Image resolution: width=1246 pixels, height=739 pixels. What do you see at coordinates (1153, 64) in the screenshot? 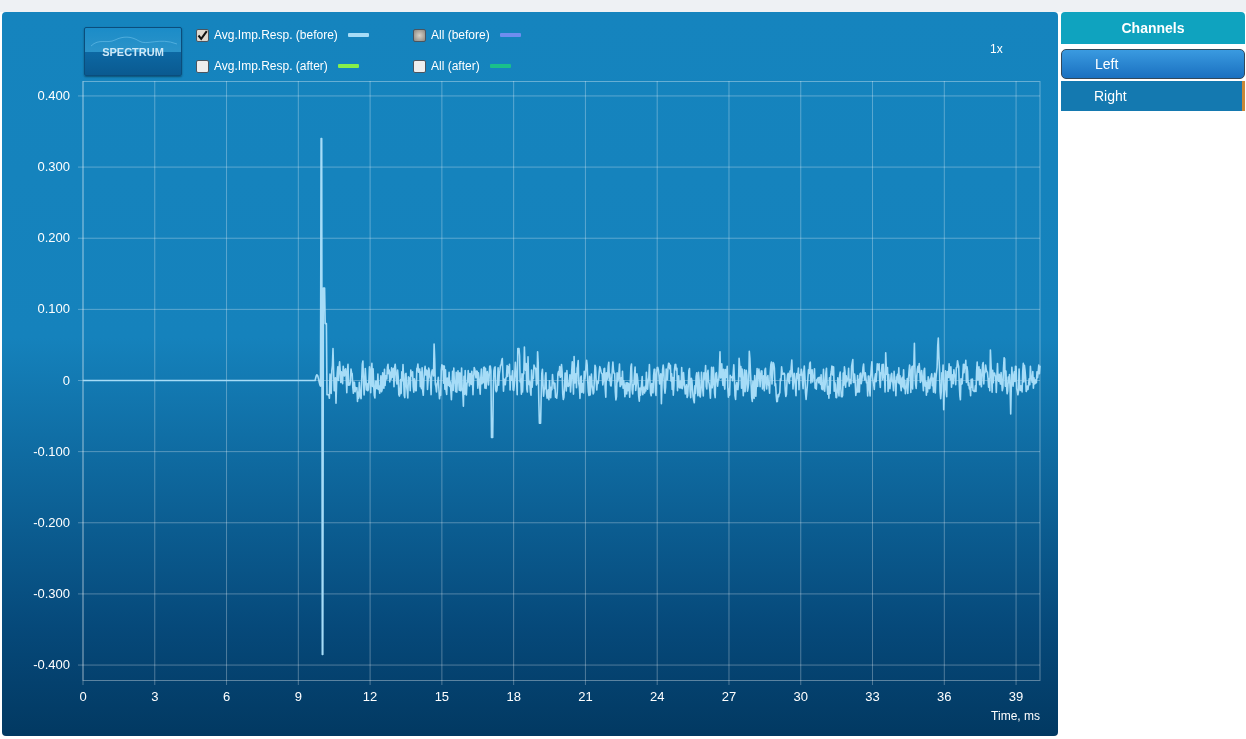
I see `channel-item: Left` at bounding box center [1153, 64].